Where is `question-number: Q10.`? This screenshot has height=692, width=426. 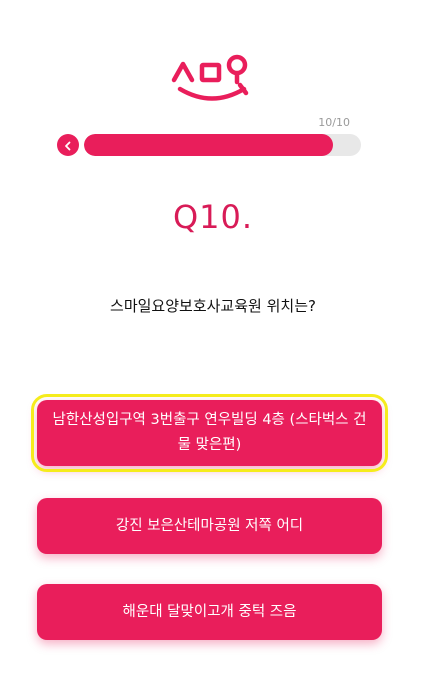 question-number: Q10. is located at coordinates (213, 217).